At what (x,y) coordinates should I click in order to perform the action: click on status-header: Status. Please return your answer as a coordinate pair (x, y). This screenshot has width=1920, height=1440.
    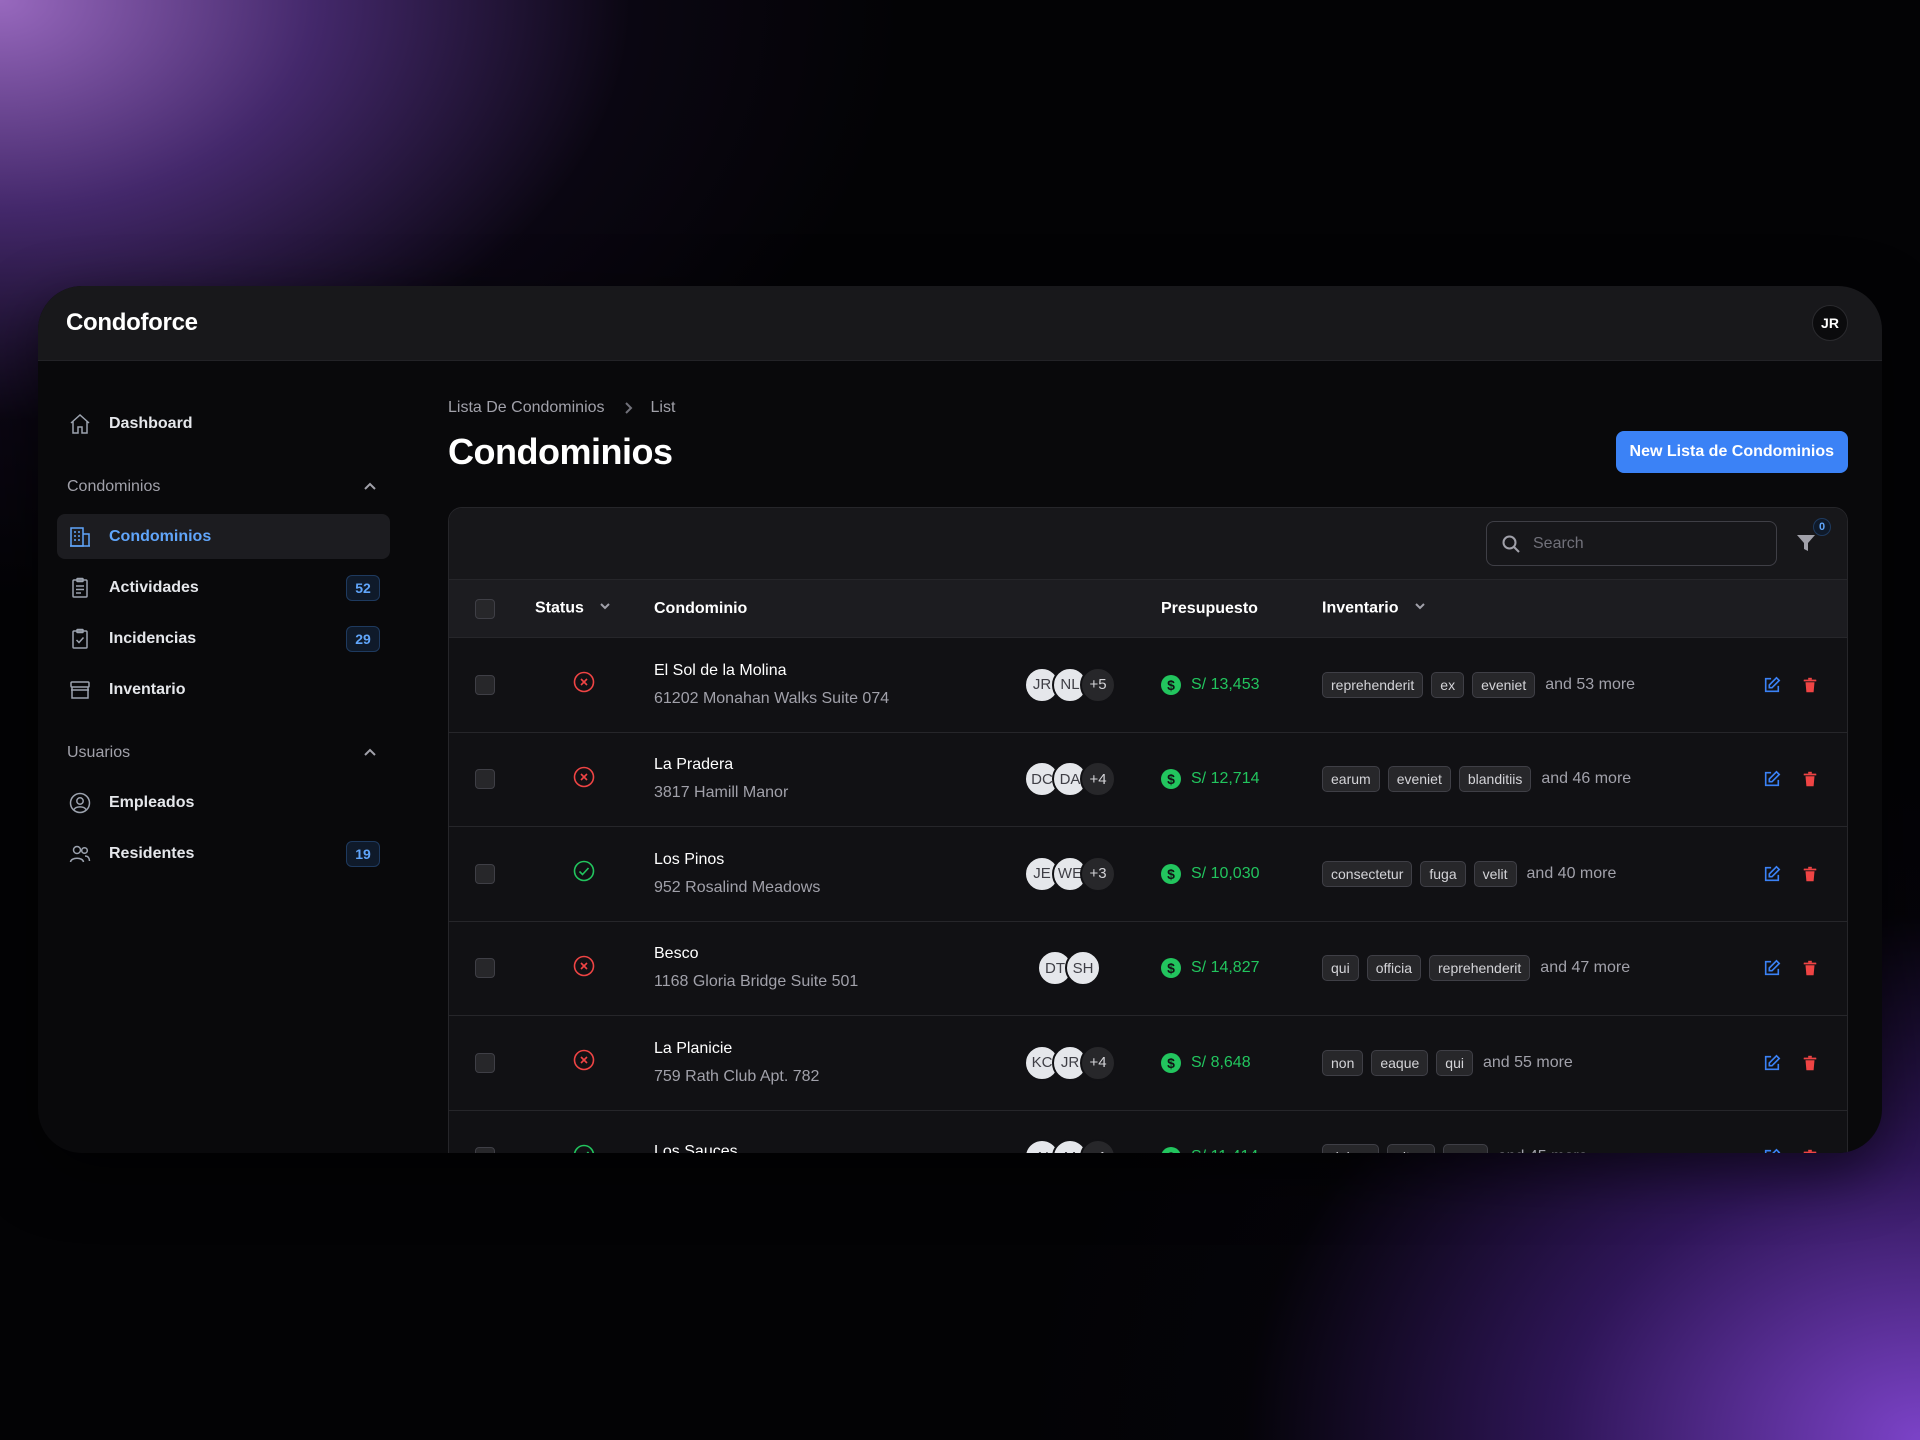
    Looking at the image, I should click on (594, 609).